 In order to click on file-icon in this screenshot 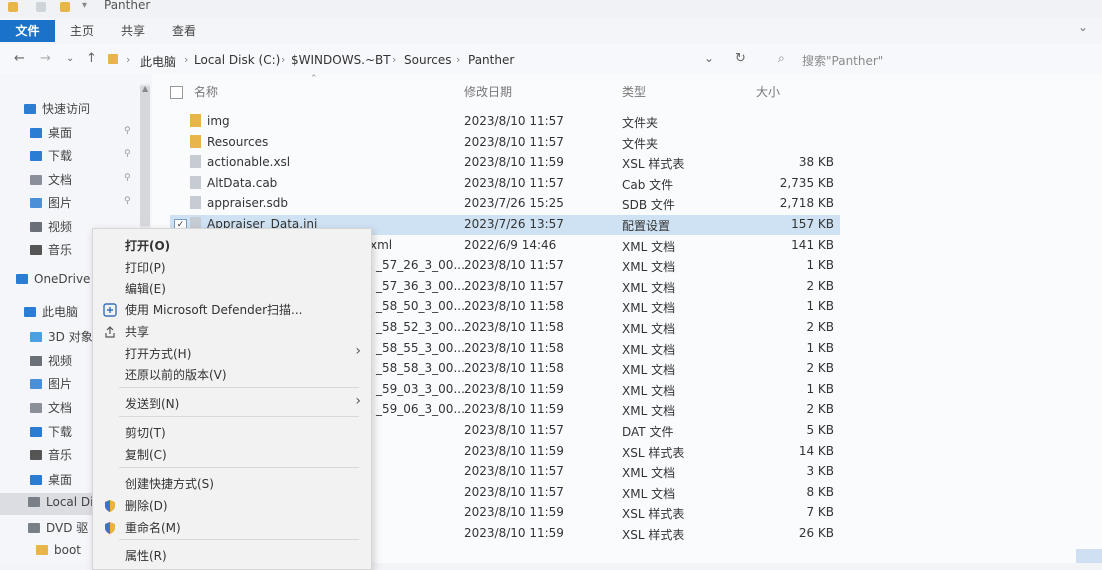, I will do `click(195, 203)`.